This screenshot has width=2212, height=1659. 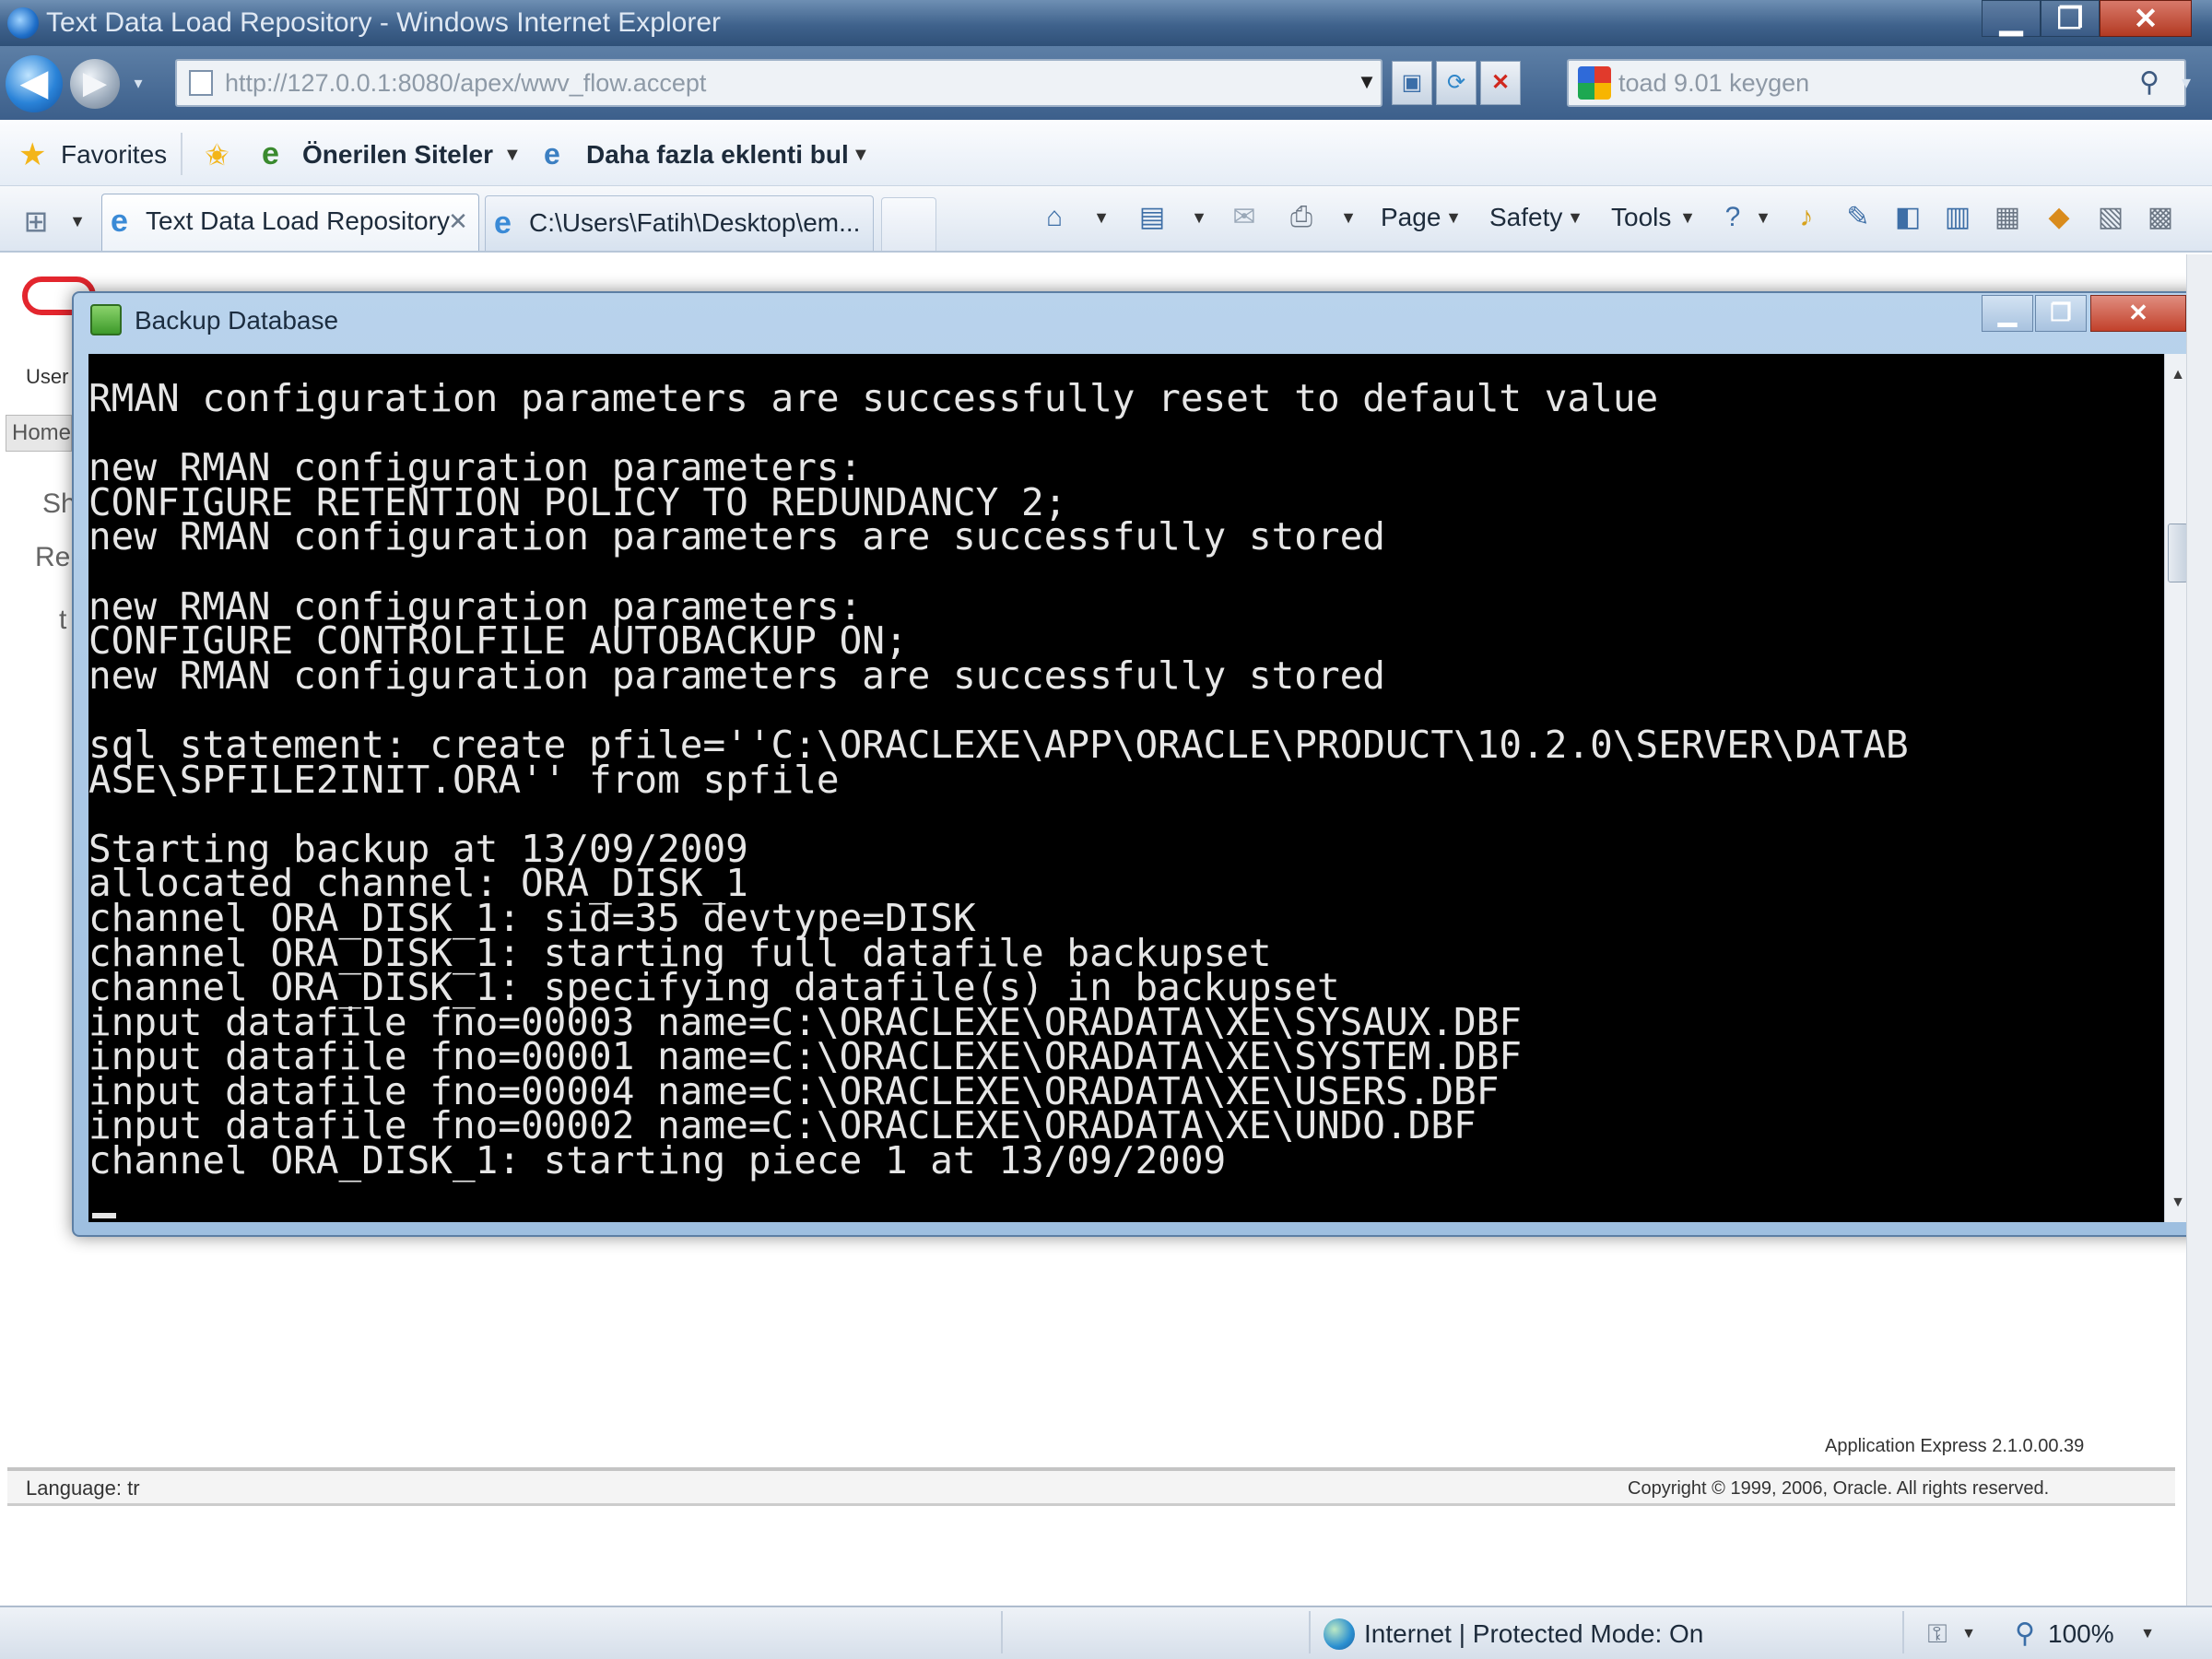 What do you see at coordinates (2199, 930) in the screenshot?
I see `page-scrollbar` at bounding box center [2199, 930].